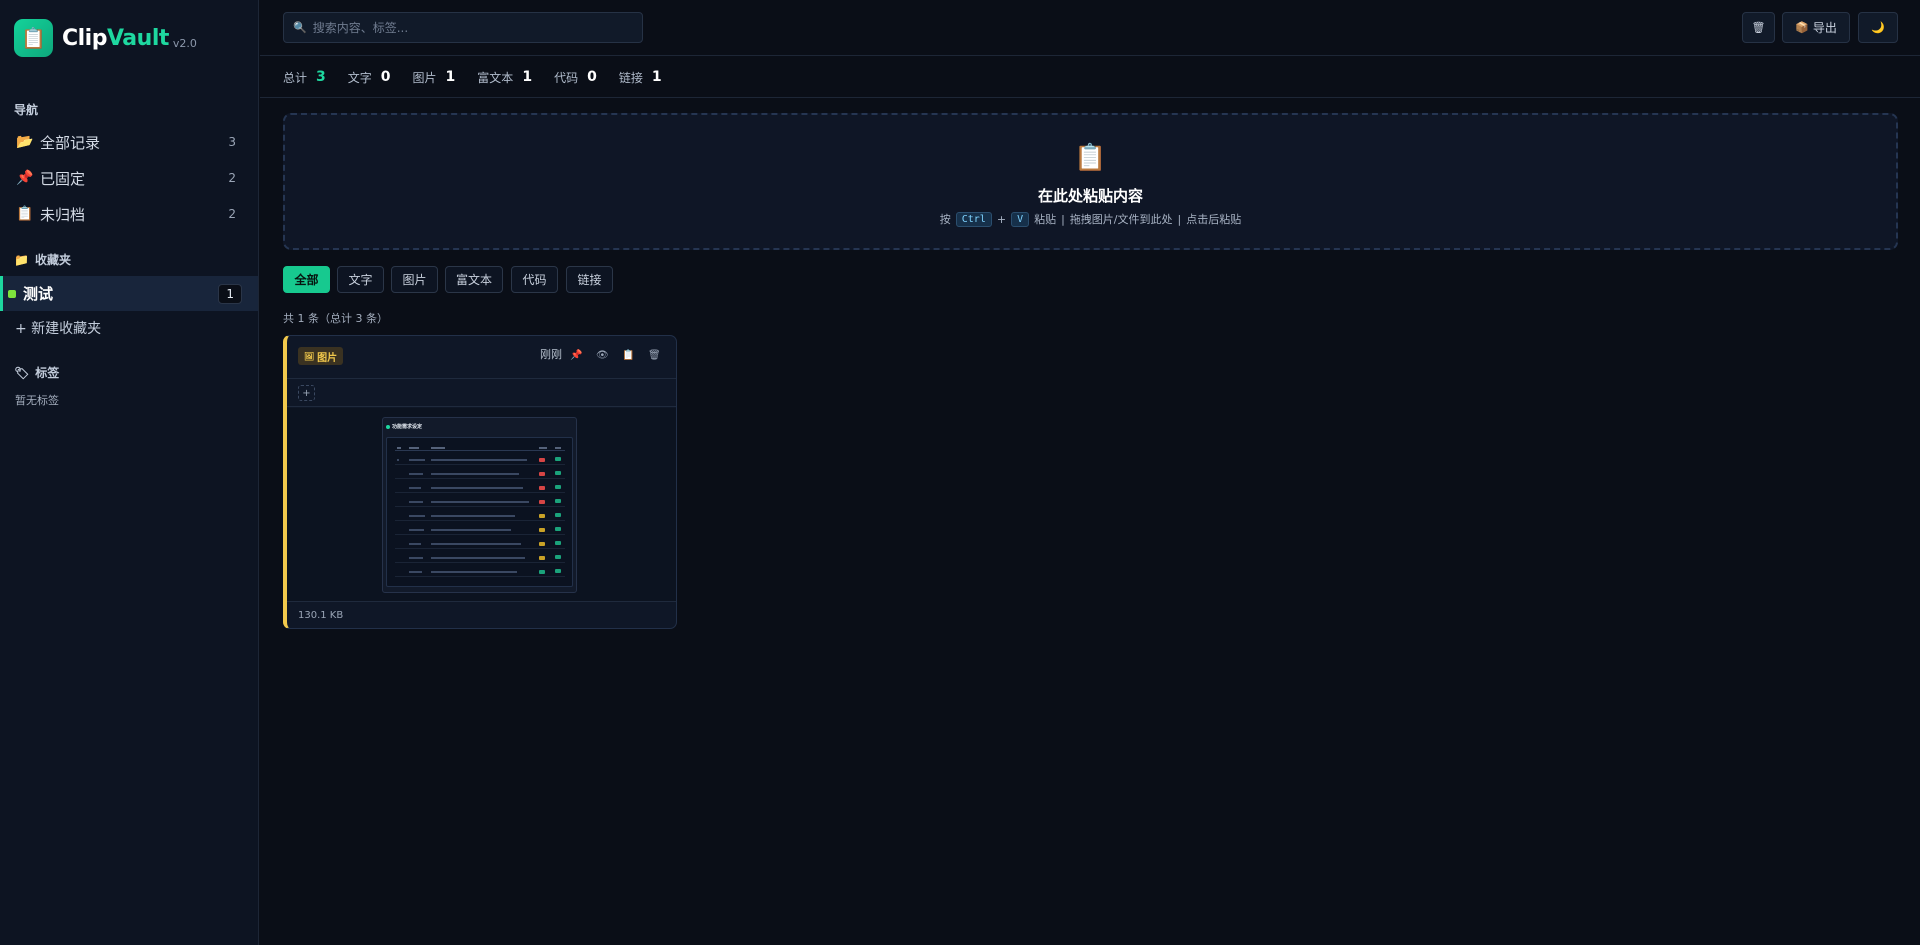  I want to click on thumbnail-table, so click(479, 512).